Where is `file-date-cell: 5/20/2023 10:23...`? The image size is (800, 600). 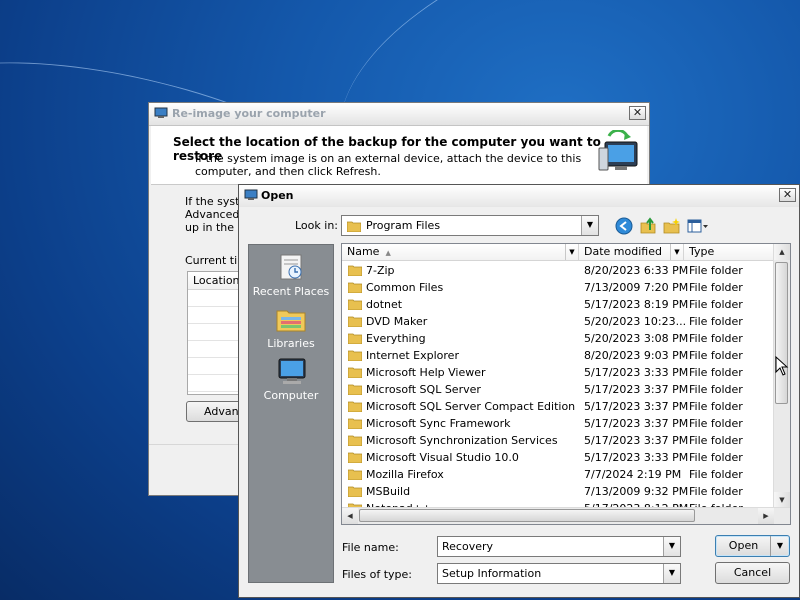
file-date-cell: 5/20/2023 10:23... is located at coordinates (635, 321).